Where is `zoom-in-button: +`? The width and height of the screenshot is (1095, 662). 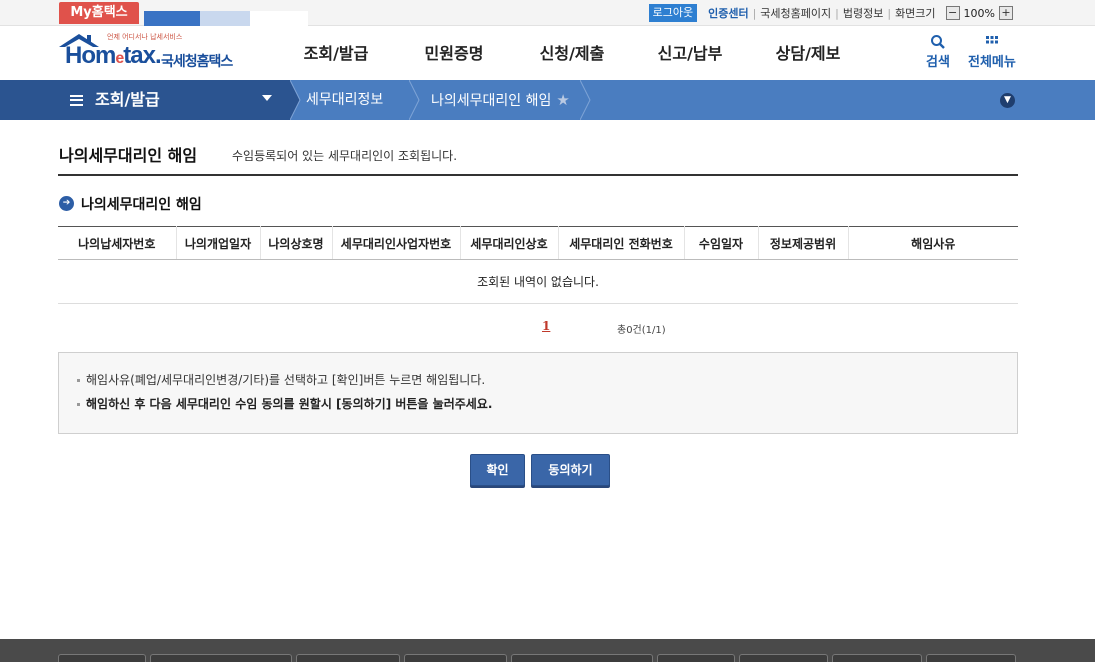
zoom-in-button: + is located at coordinates (1006, 13).